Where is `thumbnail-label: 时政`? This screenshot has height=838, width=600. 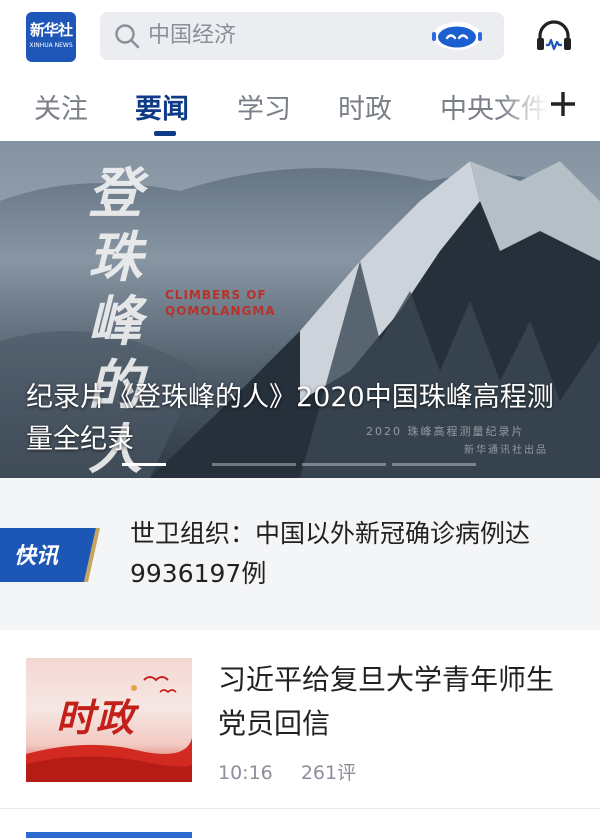 thumbnail-label: 时政 is located at coordinates (96, 717).